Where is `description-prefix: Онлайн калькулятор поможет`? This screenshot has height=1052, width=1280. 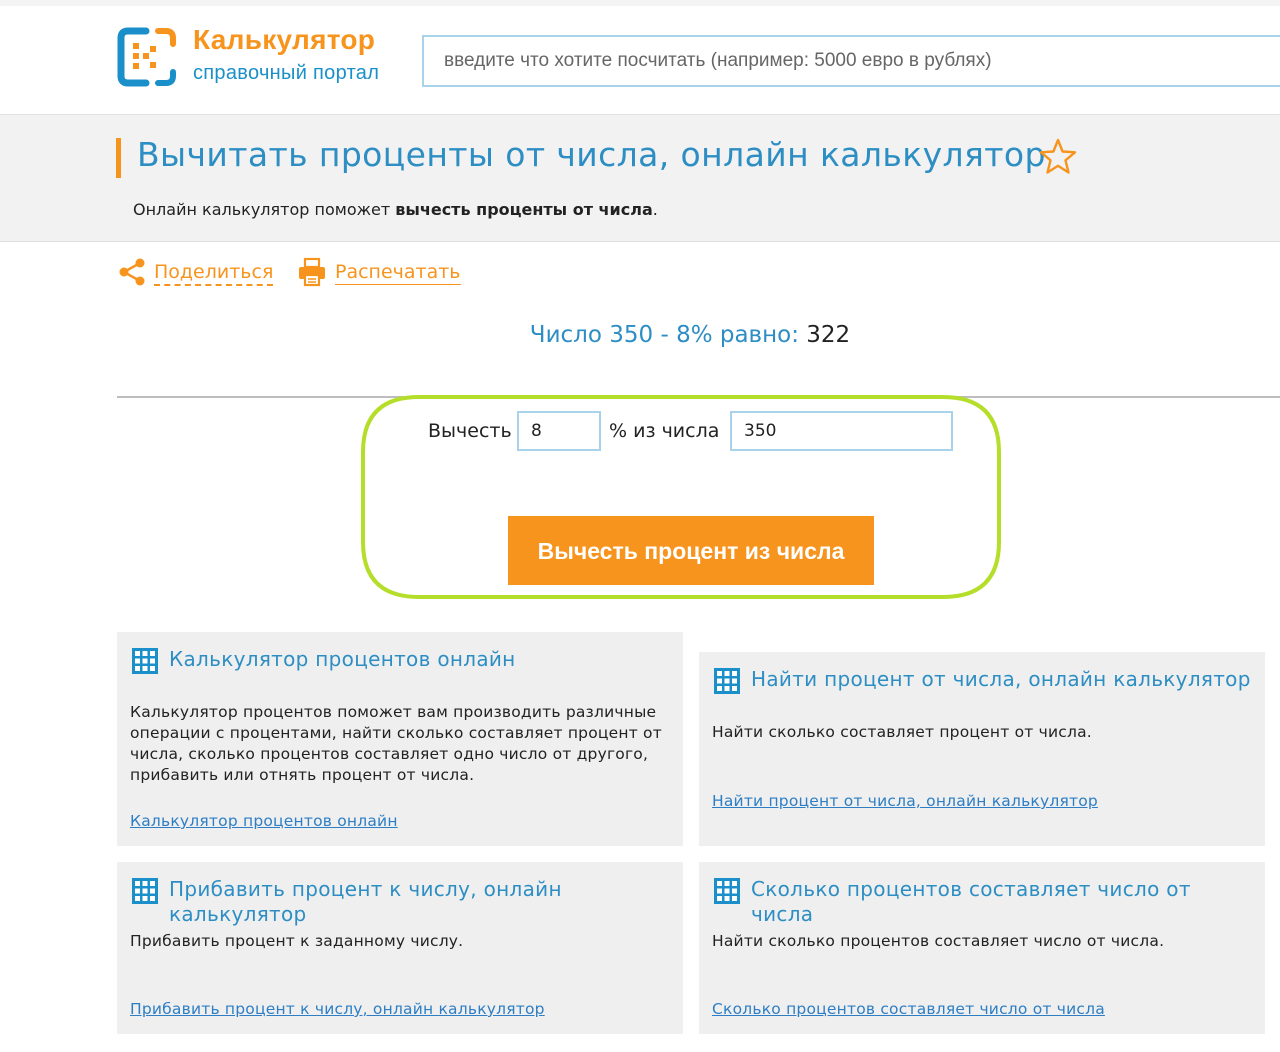
description-prefix: Онлайн калькулятор поможет is located at coordinates (264, 209).